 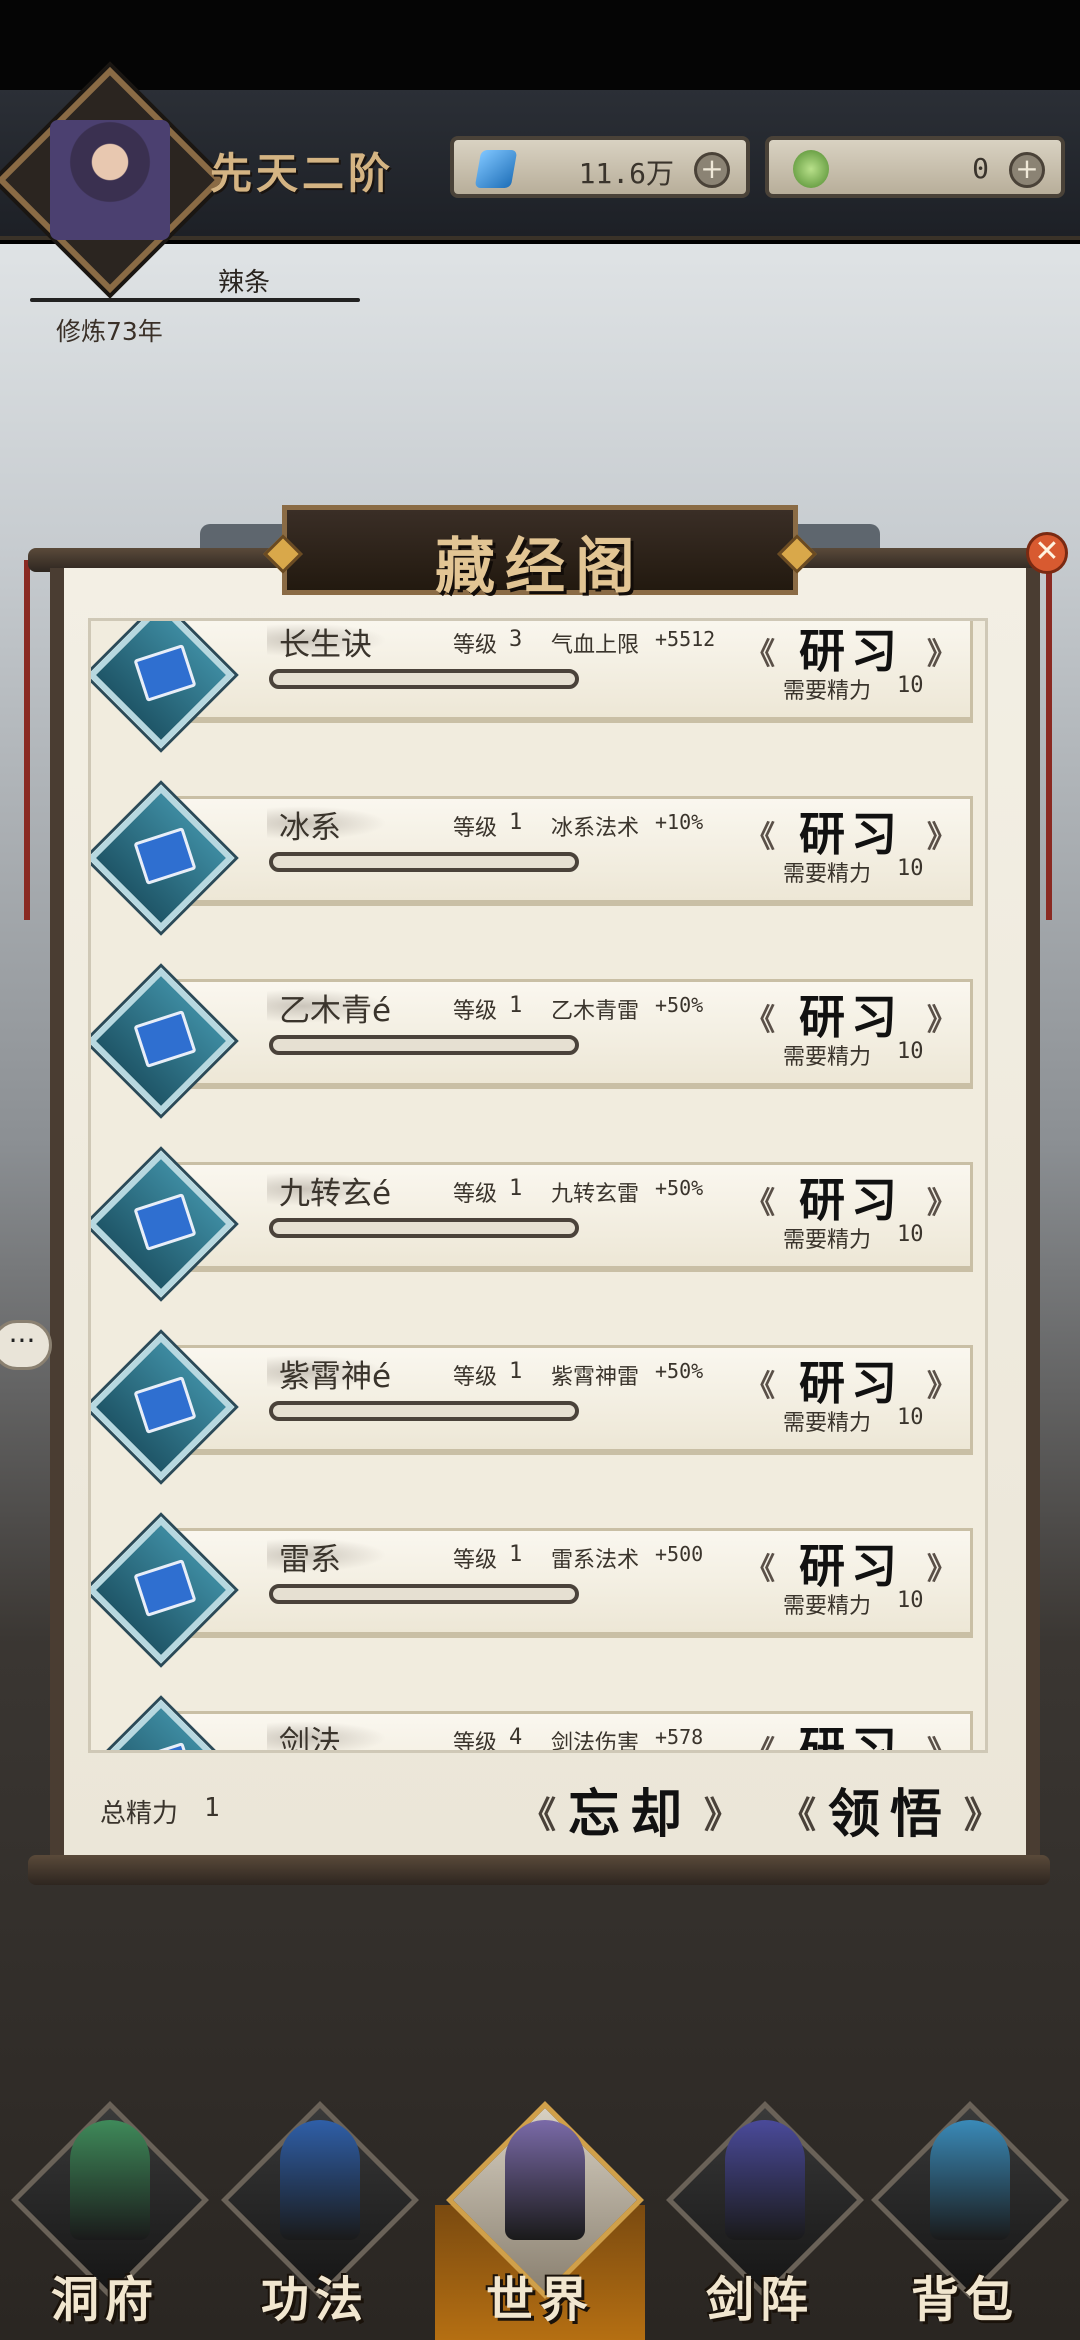 I want to click on skill-name: 冰系, so click(x=310, y=828).